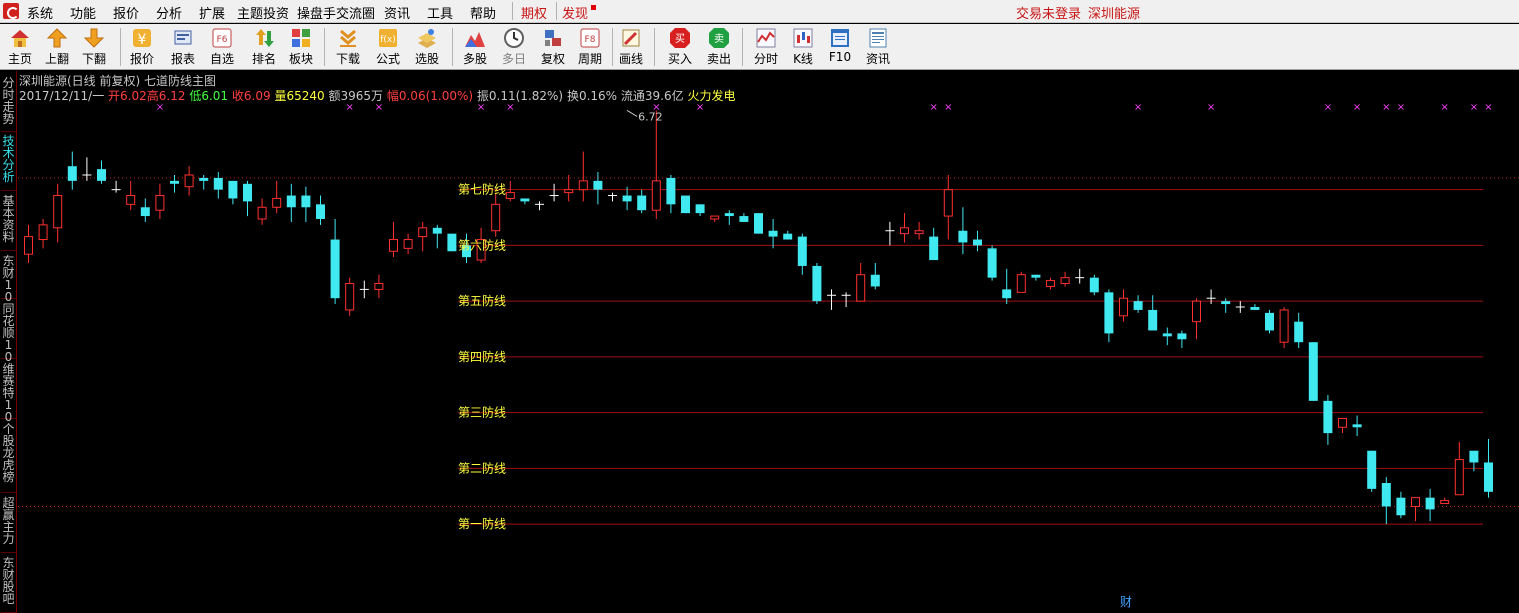 The image size is (1519, 613). Describe the element at coordinates (62, 96) in the screenshot. I see `readout-date: 2017/12/11/一` at that location.